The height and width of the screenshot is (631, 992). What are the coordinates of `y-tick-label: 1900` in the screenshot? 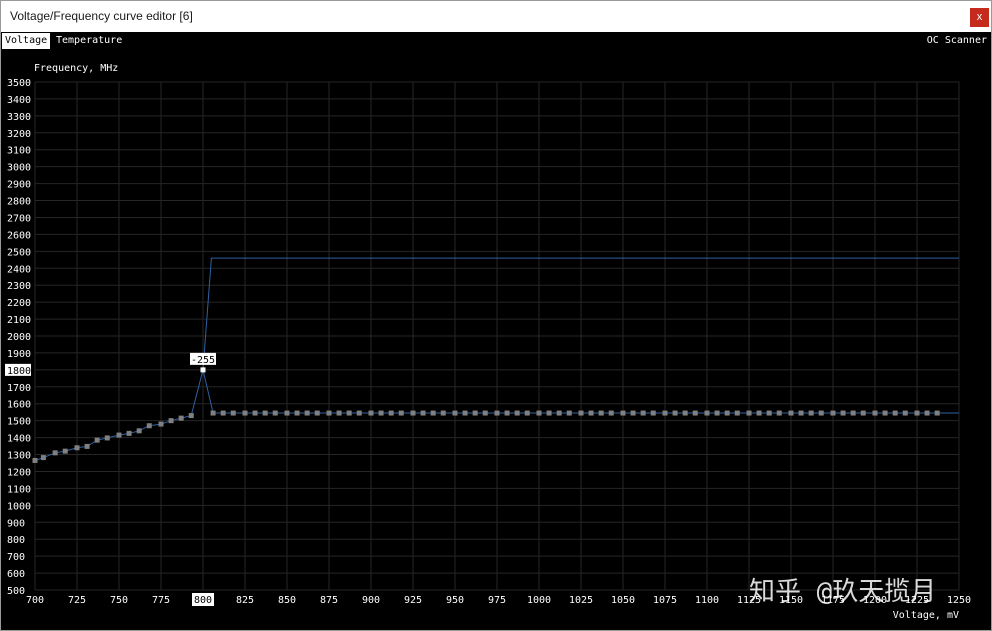 It's located at (19, 354).